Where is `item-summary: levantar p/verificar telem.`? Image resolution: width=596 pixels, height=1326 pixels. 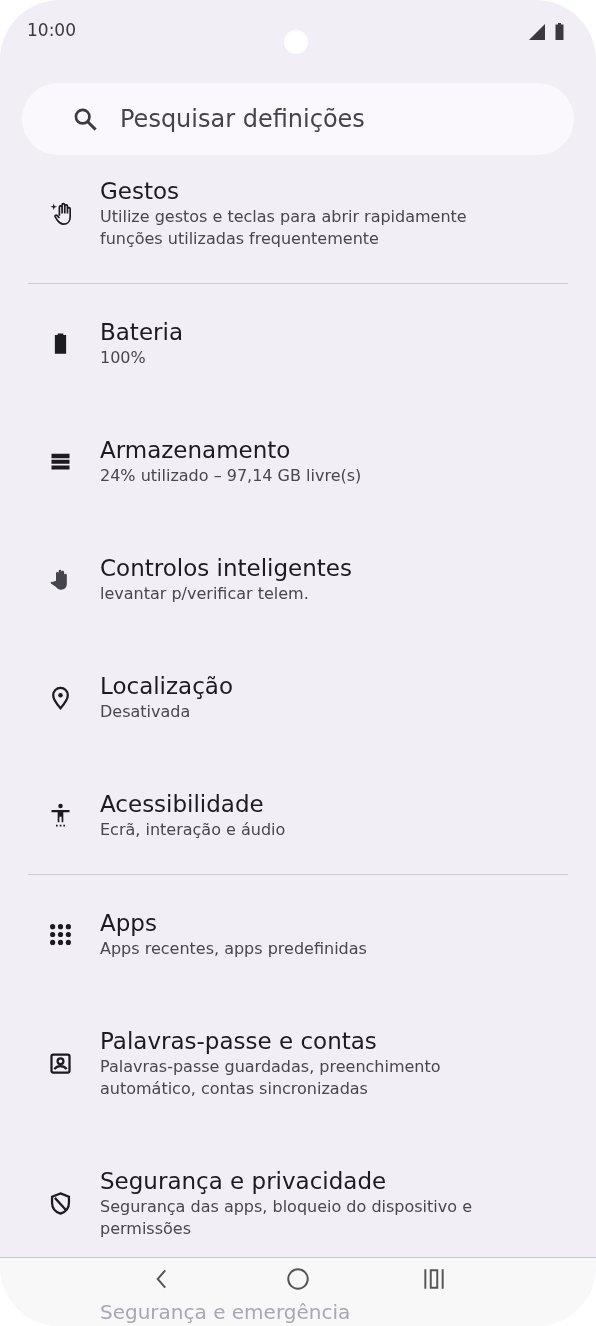 item-summary: levantar p/verificar telem. is located at coordinates (205, 594).